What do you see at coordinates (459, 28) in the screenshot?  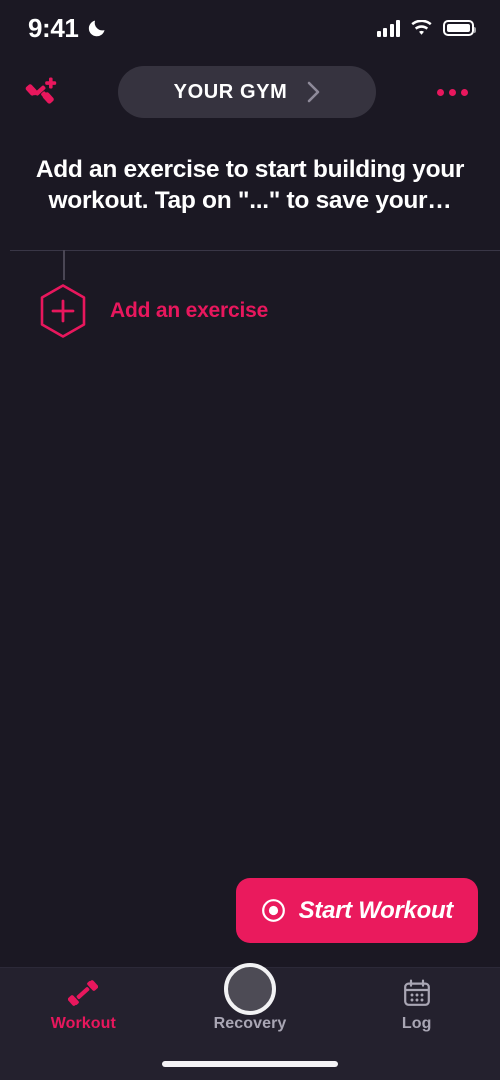 I see `battery-icon` at bounding box center [459, 28].